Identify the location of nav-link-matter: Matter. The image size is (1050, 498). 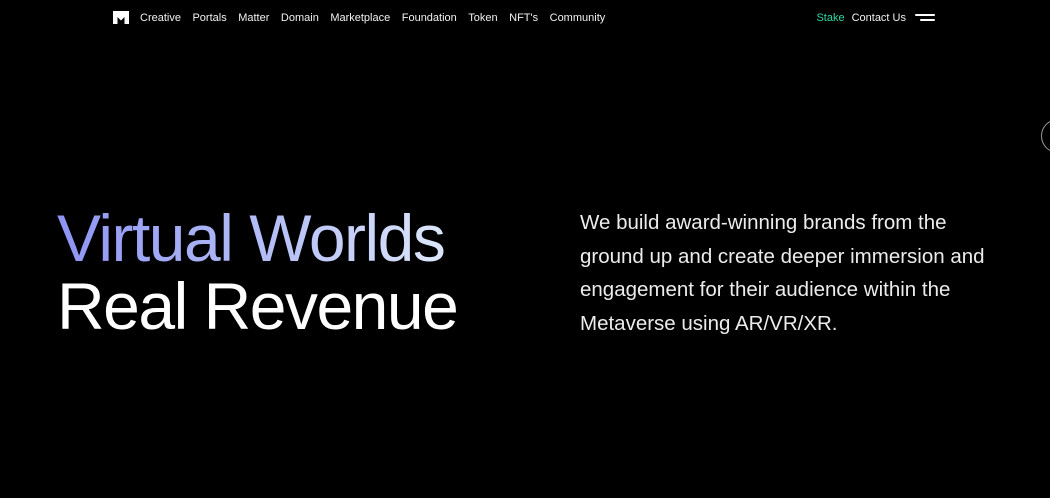
(253, 18).